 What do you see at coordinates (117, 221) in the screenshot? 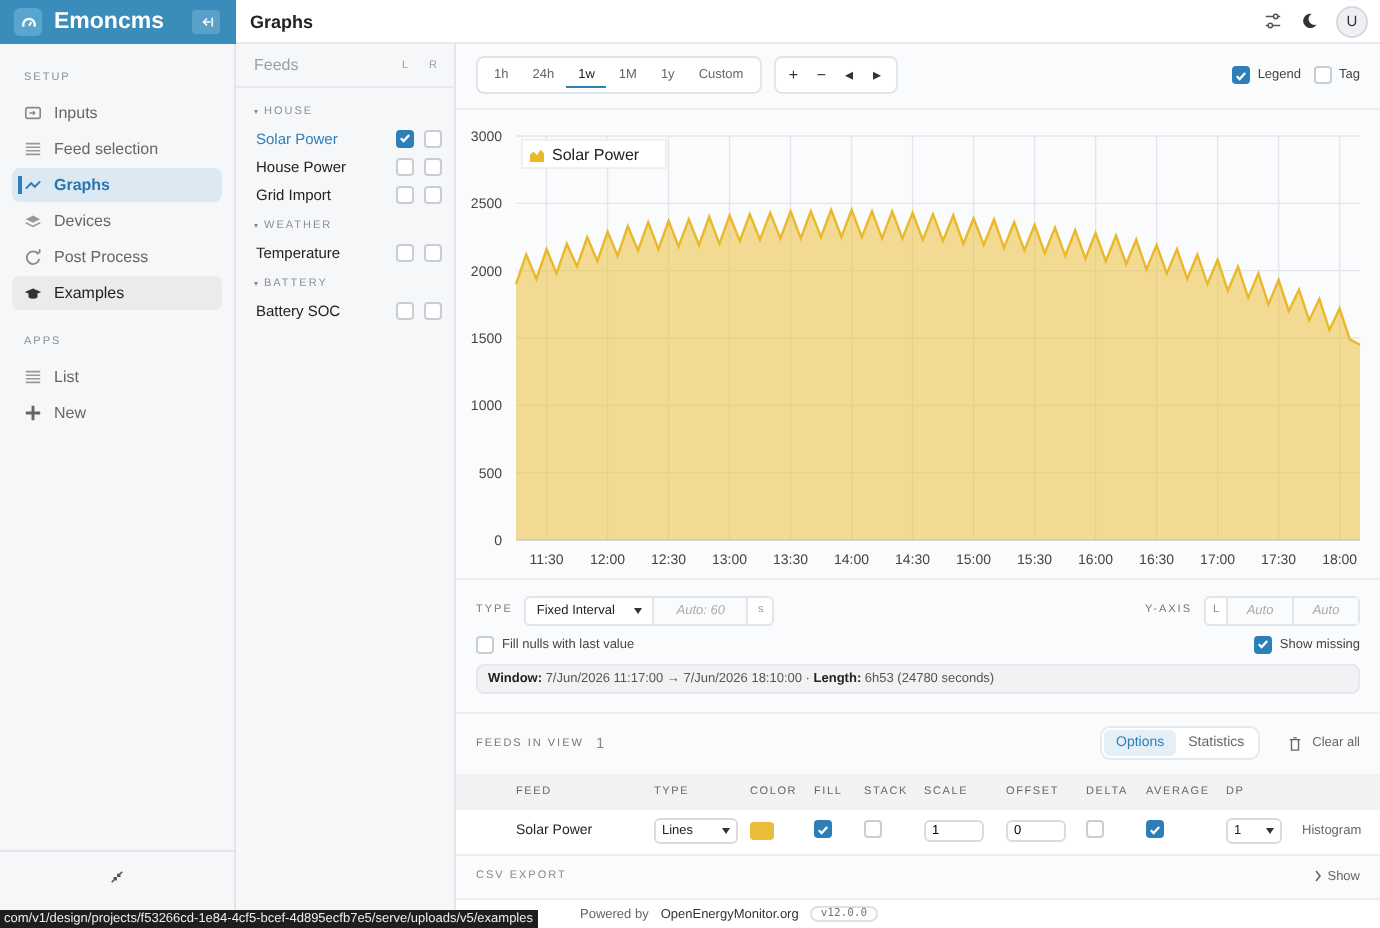
I see `nav-item: Devices` at bounding box center [117, 221].